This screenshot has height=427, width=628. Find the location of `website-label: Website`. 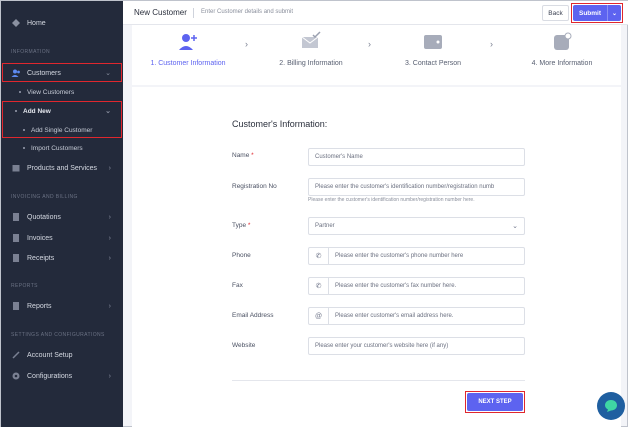

website-label: Website is located at coordinates (244, 345).